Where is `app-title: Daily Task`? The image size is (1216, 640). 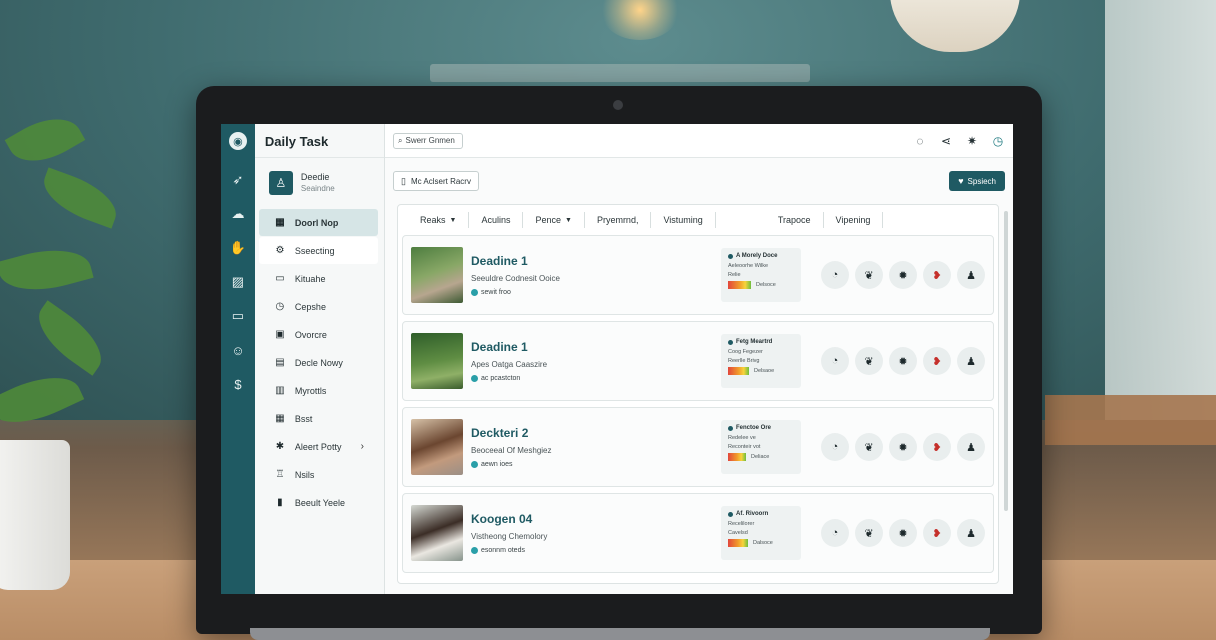
app-title: Daily Task is located at coordinates (319, 141).